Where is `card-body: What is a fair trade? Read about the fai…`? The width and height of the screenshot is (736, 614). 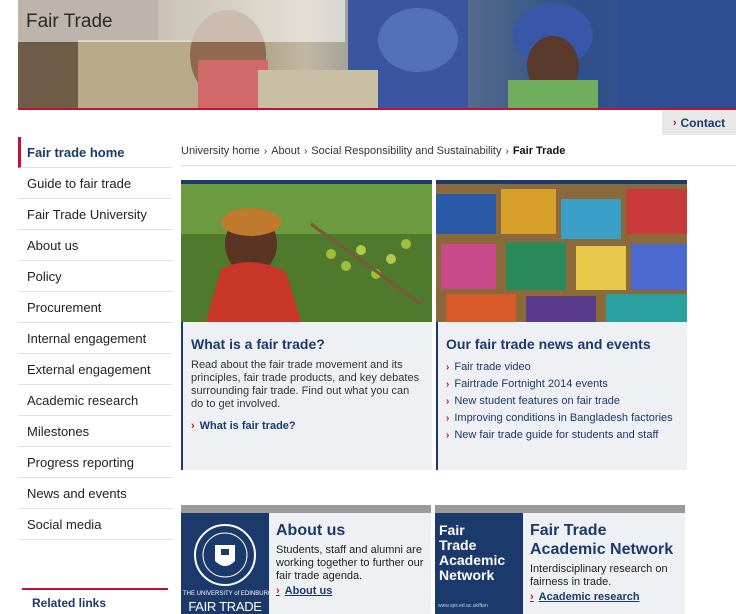 card-body: What is a fair trade? Read about the fai… is located at coordinates (306, 396).